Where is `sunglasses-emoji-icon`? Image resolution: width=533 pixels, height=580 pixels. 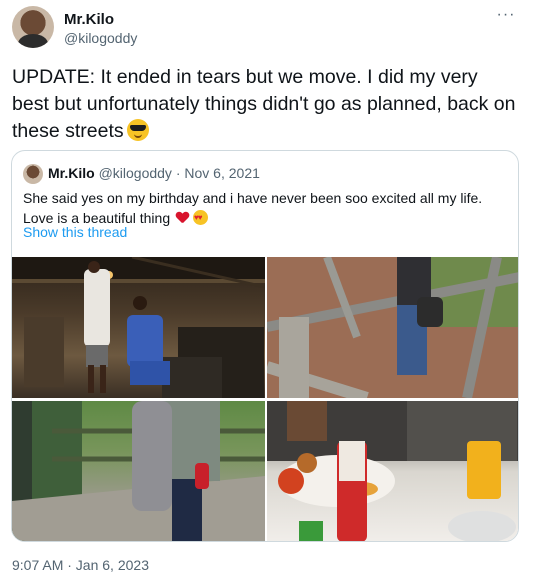
sunglasses-emoji-icon is located at coordinates (137, 130).